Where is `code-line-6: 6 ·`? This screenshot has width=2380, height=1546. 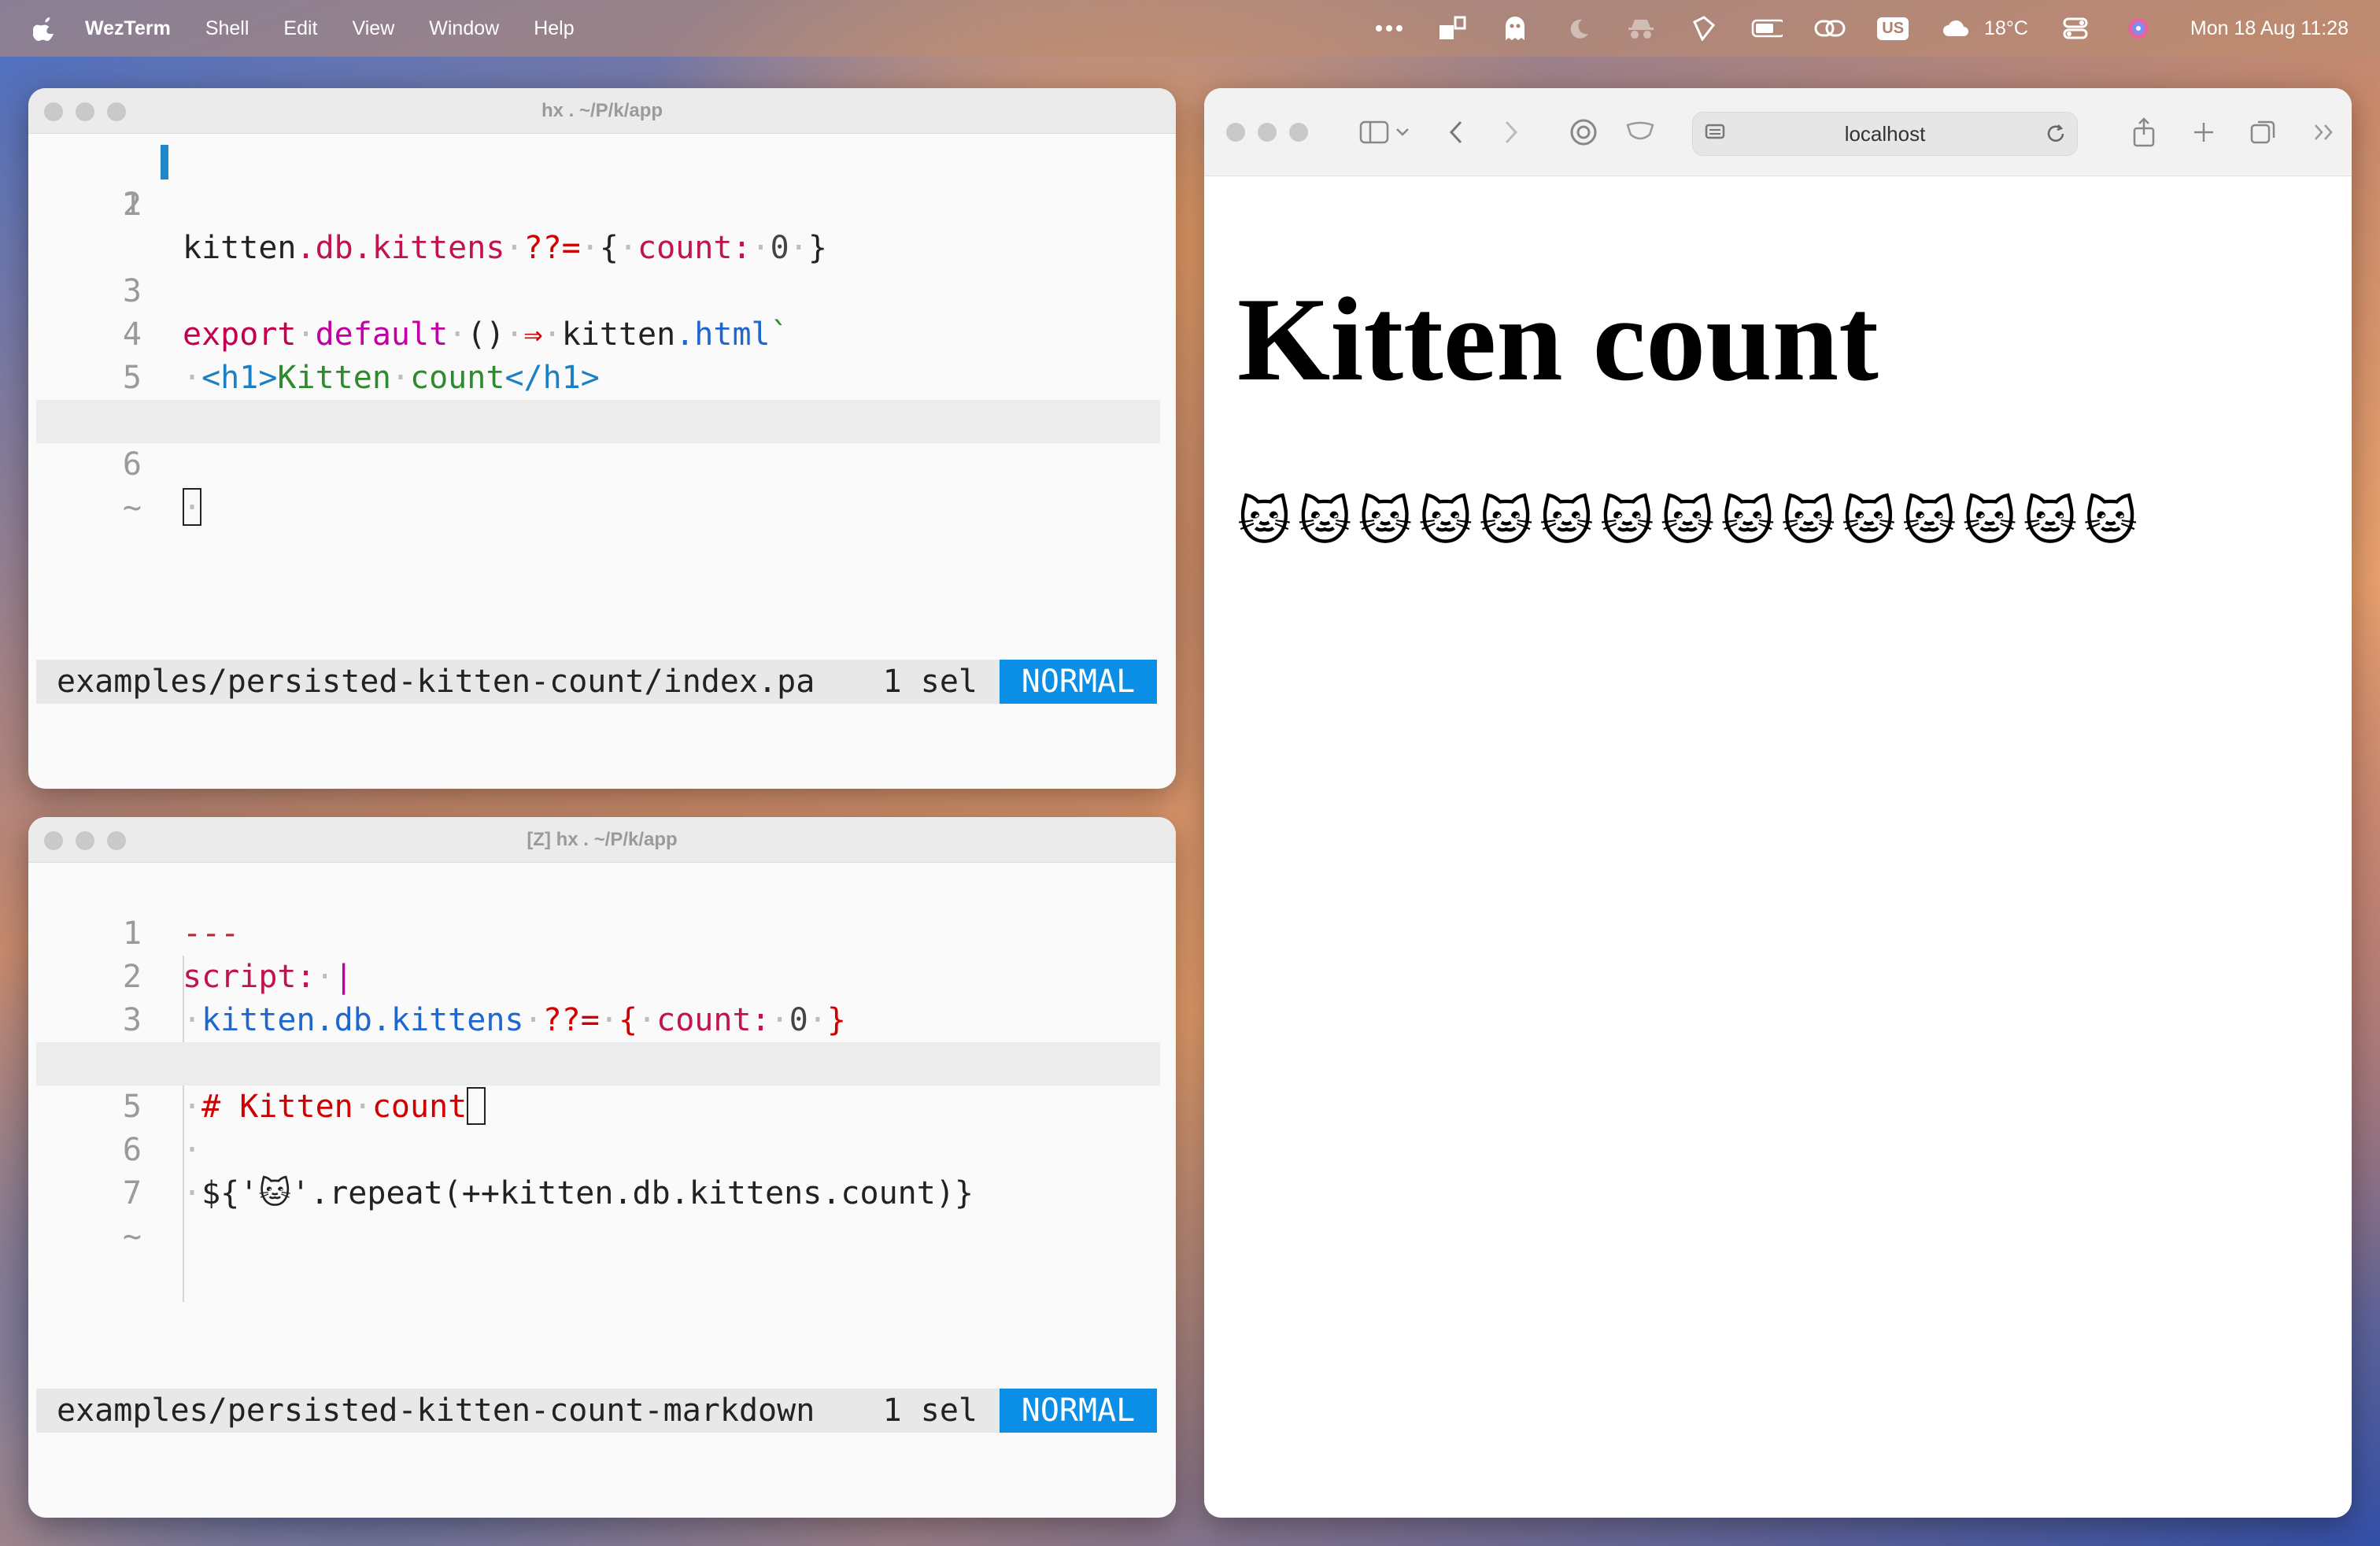
code-line-6: 6 · is located at coordinates (162, 1150).